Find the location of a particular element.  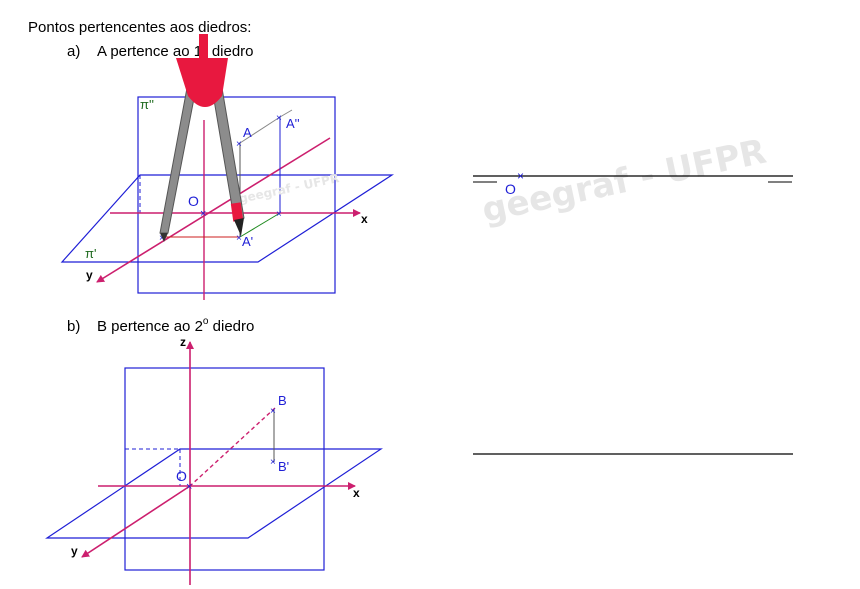

heading-title: Pontos pertencentes aos diedros: is located at coordinates (139, 27).